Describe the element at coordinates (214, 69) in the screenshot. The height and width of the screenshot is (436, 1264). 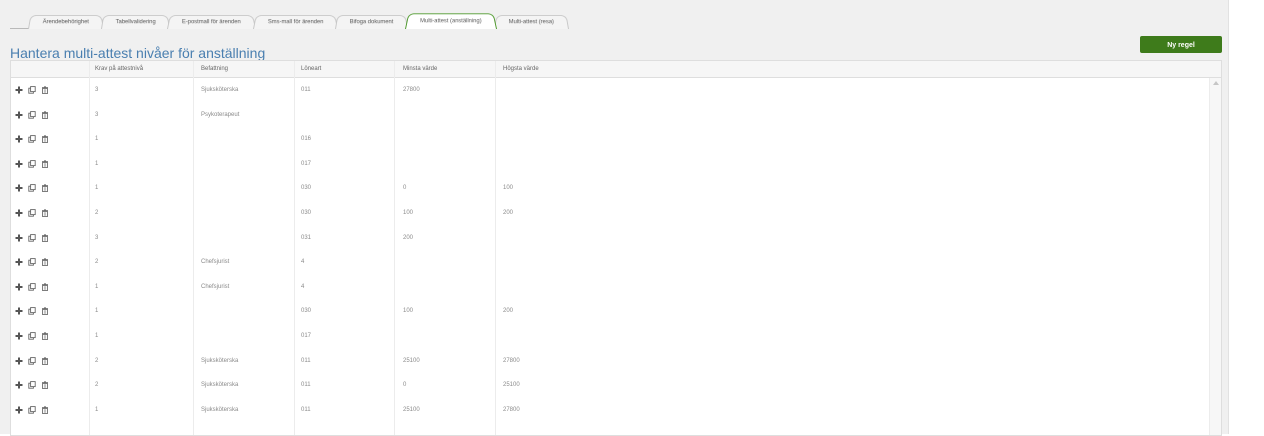
I see `column-header-2: Befattning` at that location.